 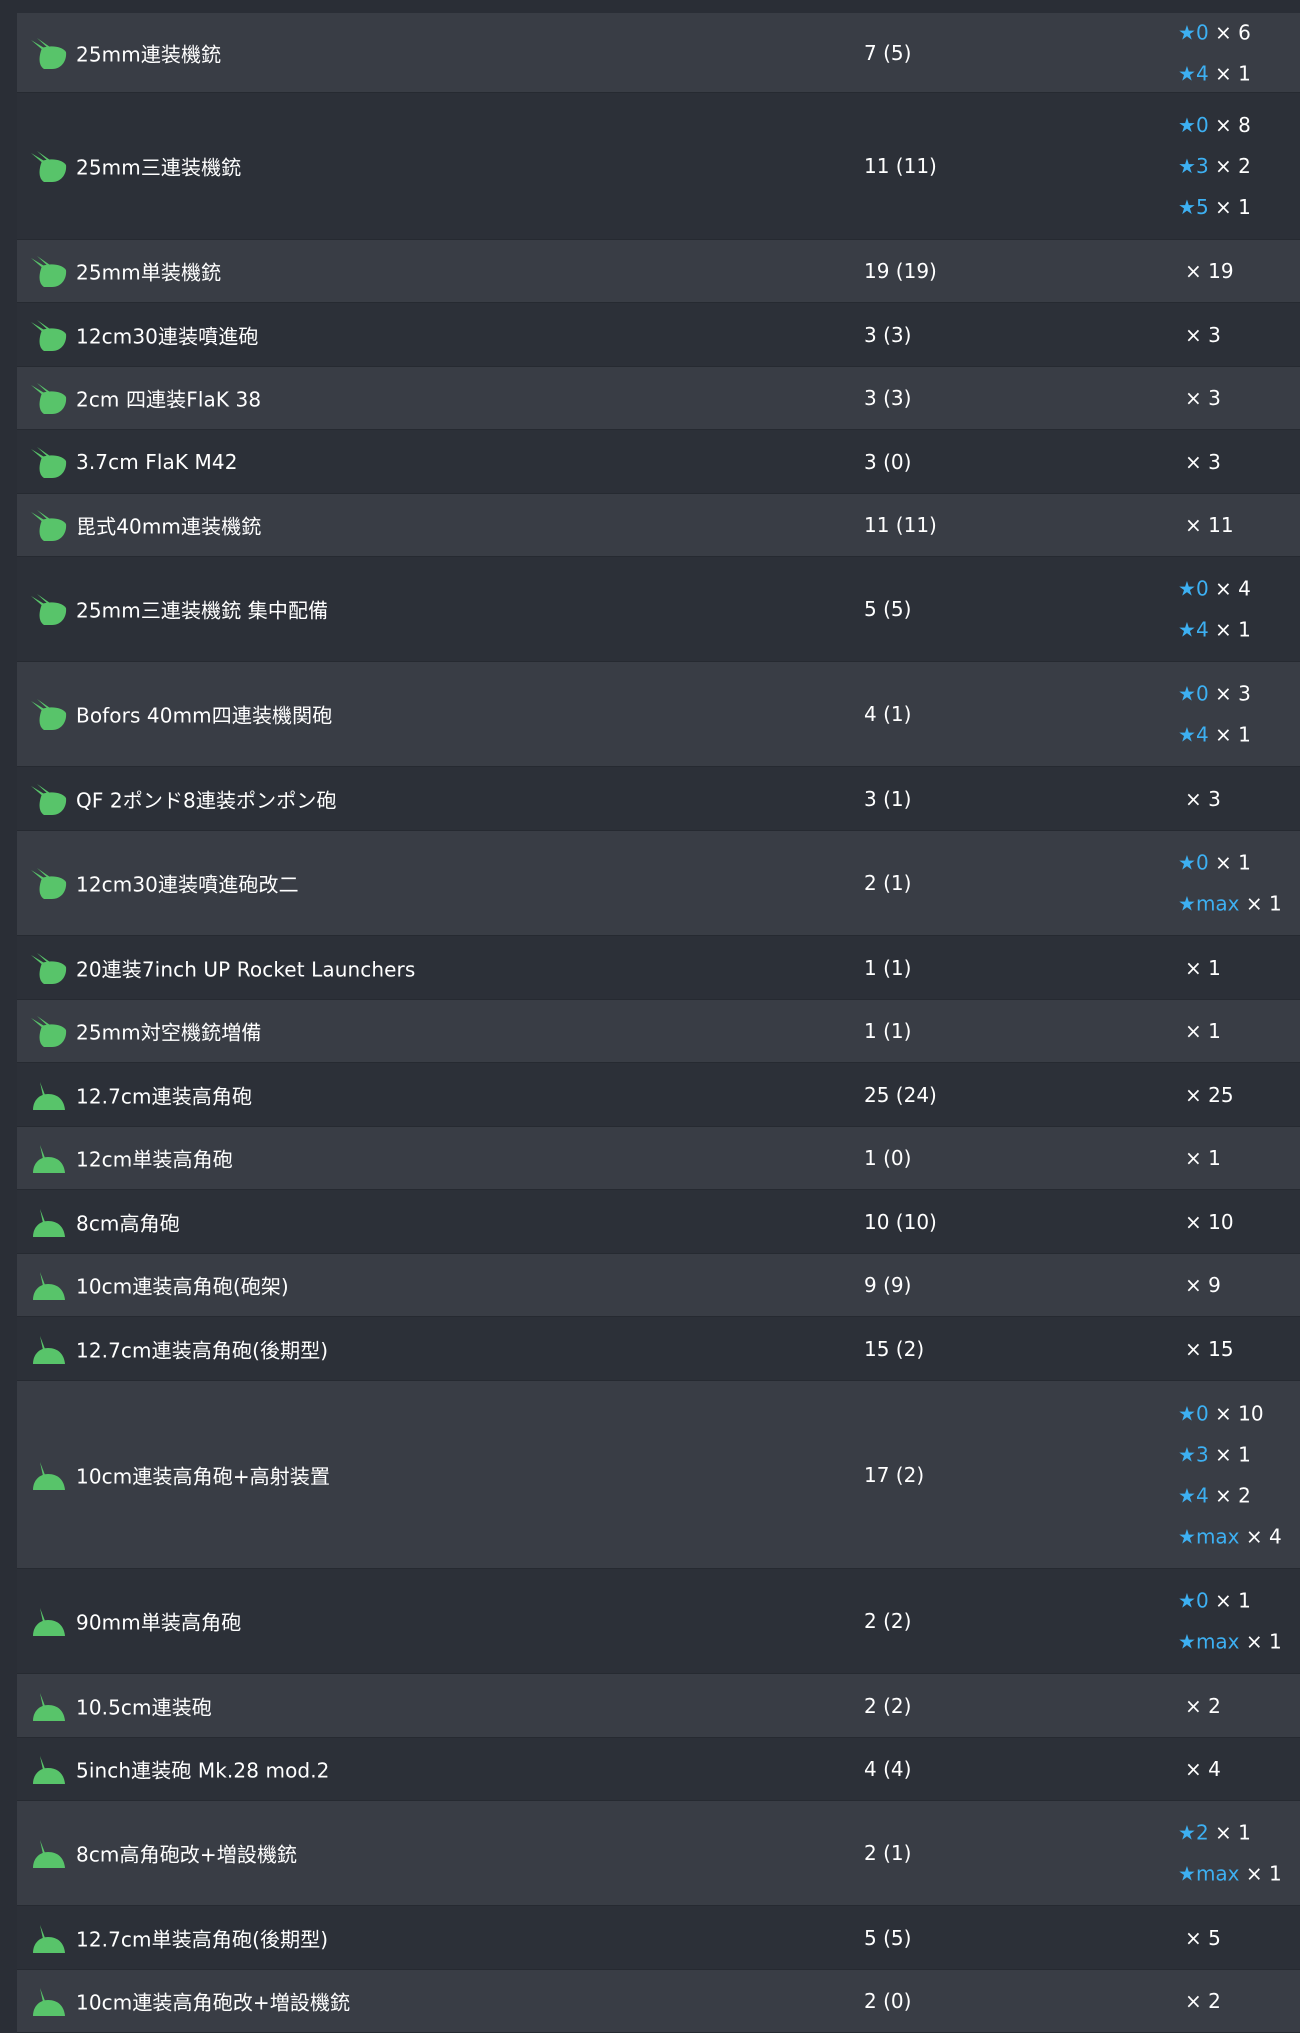 I want to click on equipment-count: 15 (2), so click(x=894, y=1348).